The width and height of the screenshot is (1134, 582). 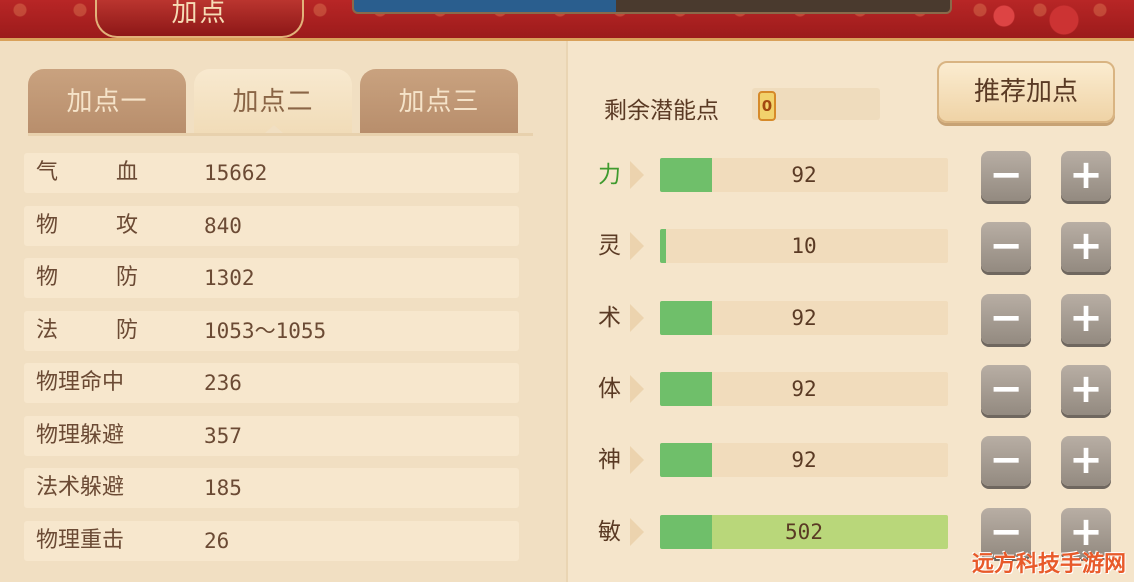 What do you see at coordinates (621, 246) in the screenshot?
I see `attr-name: 灵` at bounding box center [621, 246].